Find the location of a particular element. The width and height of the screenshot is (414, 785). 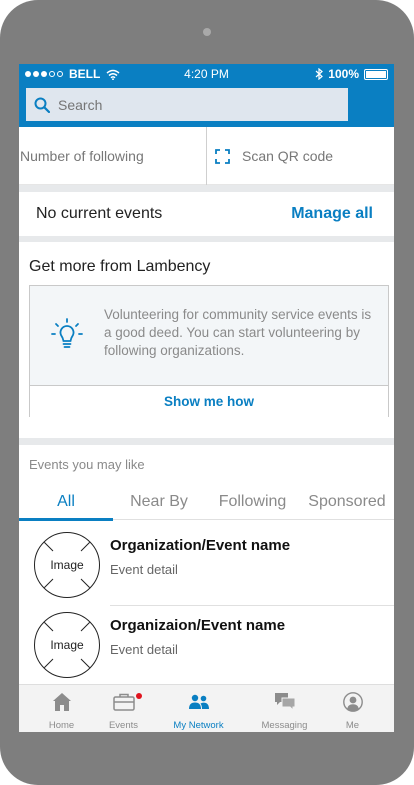

search-header is located at coordinates (206, 105).